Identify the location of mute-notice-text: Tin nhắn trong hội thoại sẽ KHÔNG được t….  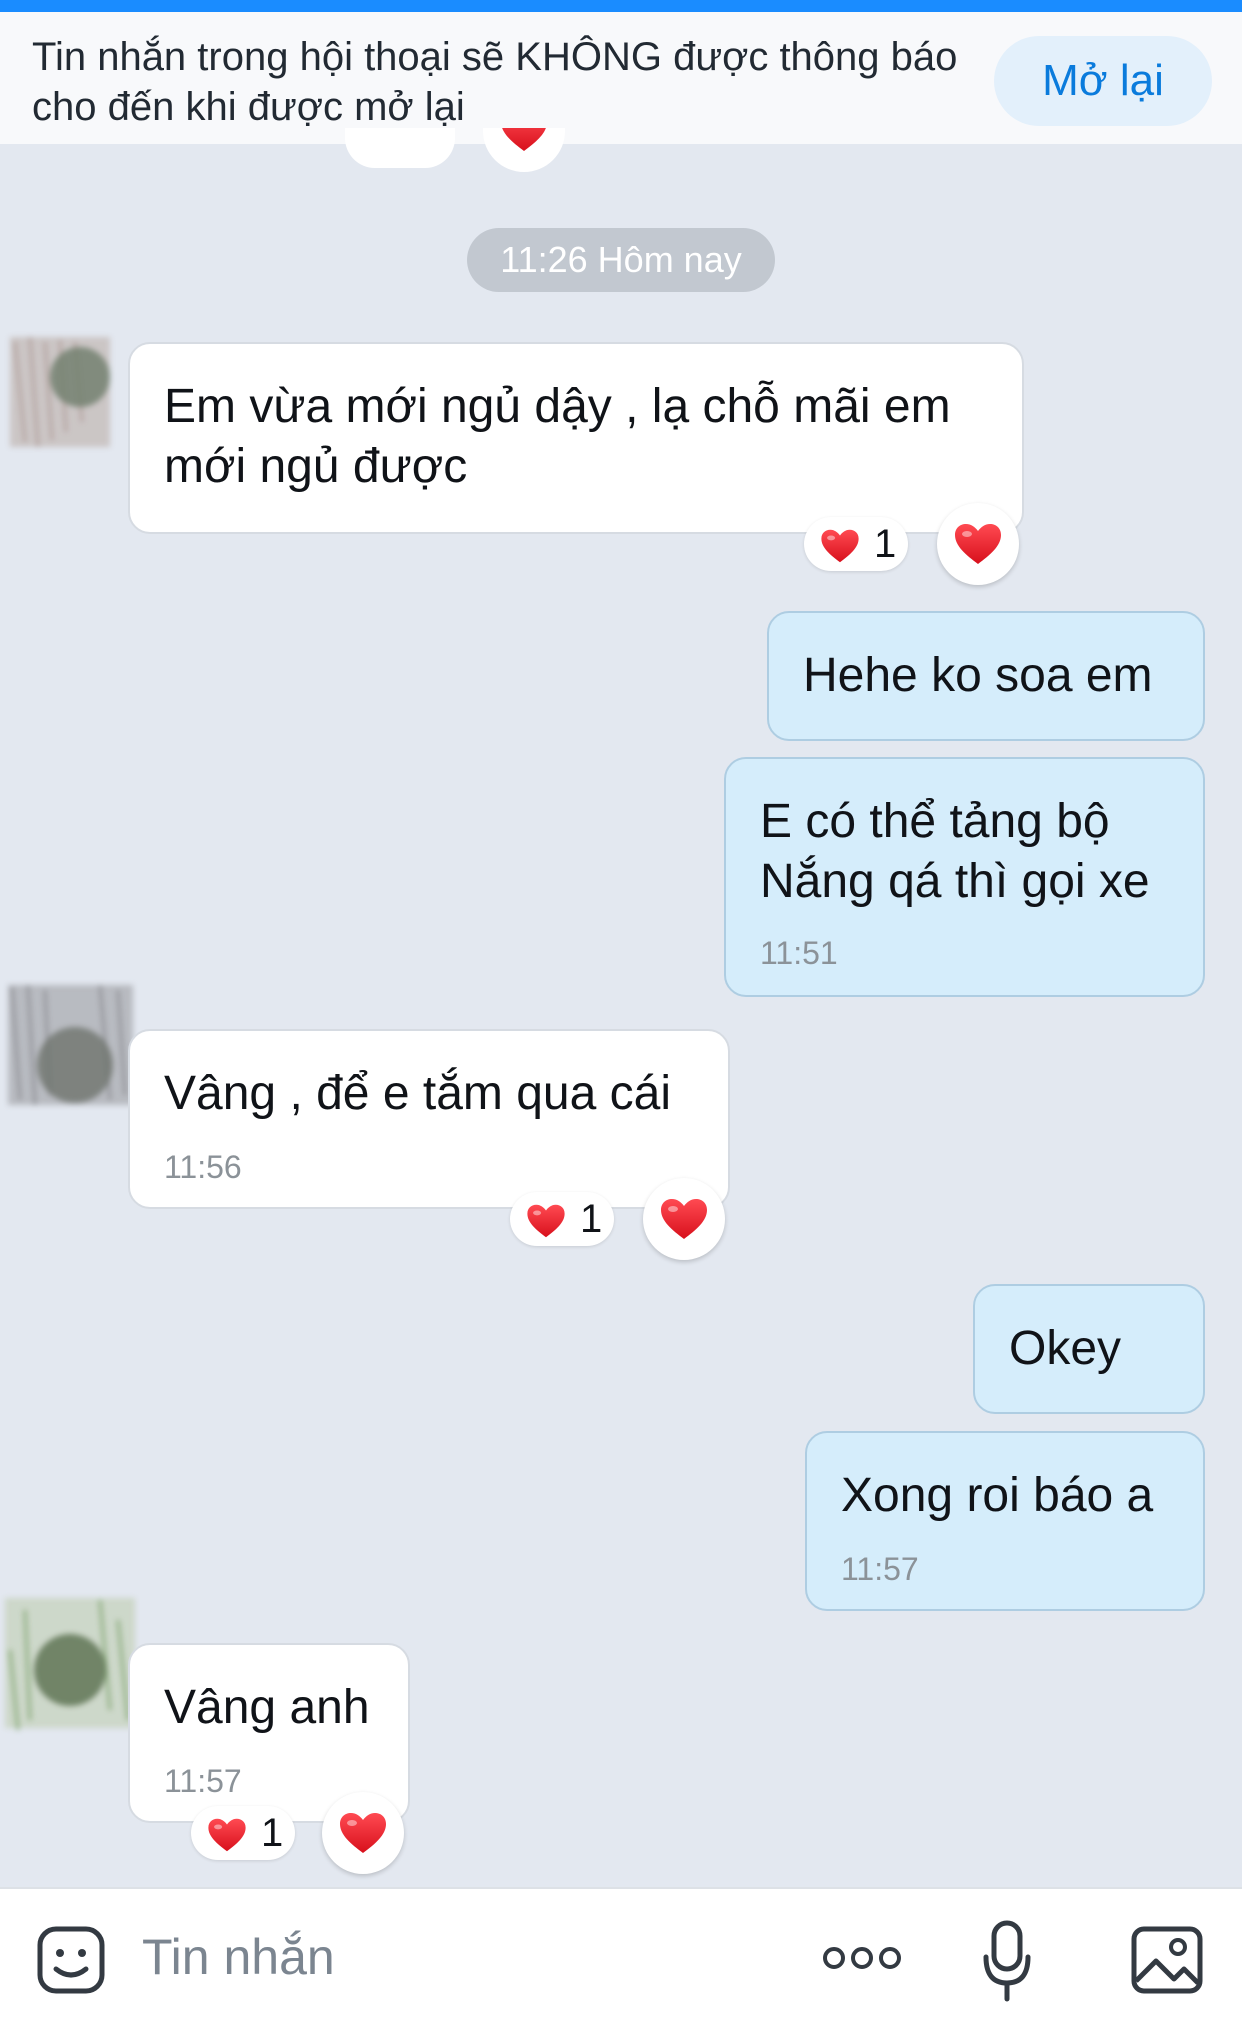
(495, 82).